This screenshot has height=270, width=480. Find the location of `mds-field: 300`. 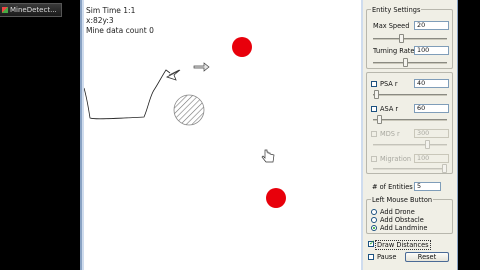

mds-field: 300 is located at coordinates (431, 133).